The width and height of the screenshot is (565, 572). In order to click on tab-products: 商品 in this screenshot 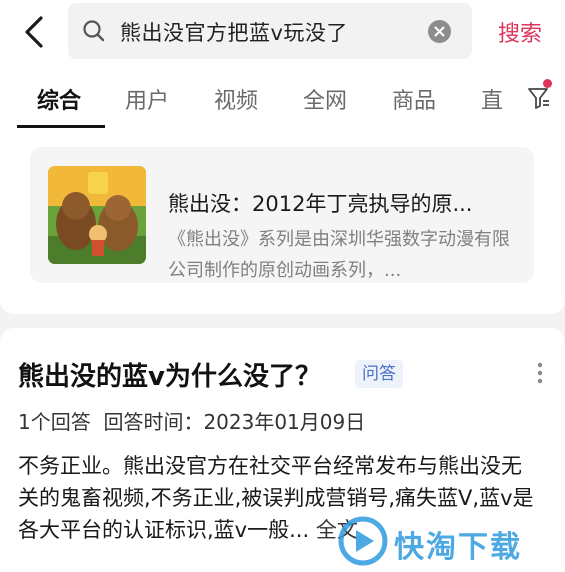, I will do `click(414, 99)`.